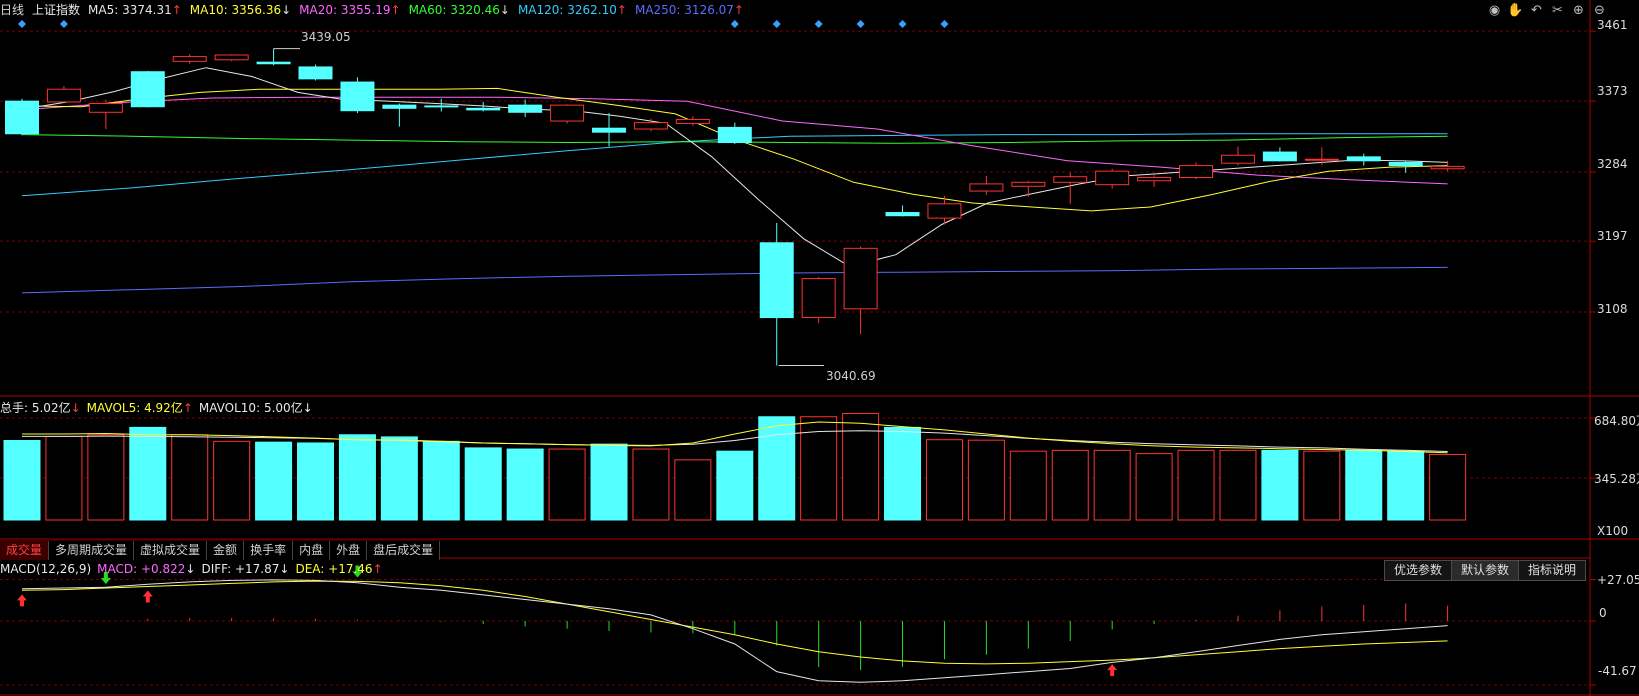 This screenshot has width=1639, height=696. What do you see at coordinates (851, 376) in the screenshot?
I see `low-annotation: 3040.69` at bounding box center [851, 376].